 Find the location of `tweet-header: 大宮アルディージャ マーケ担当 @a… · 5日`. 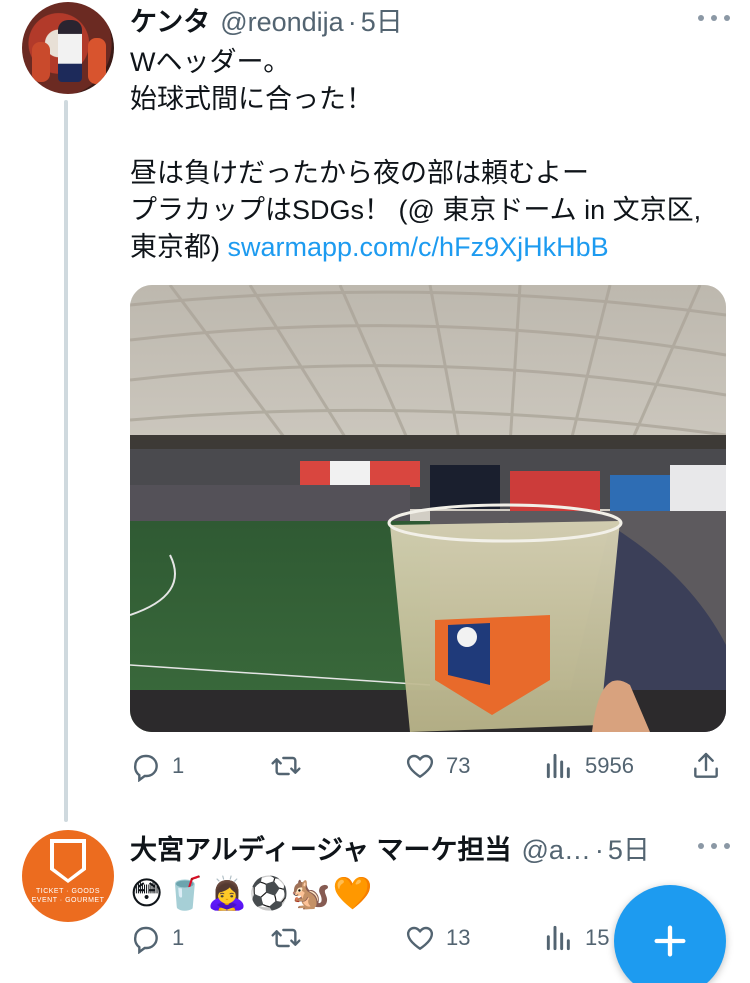

tweet-header: 大宮アルディージャ マーケ担当 @a… · 5日 is located at coordinates (430, 847).